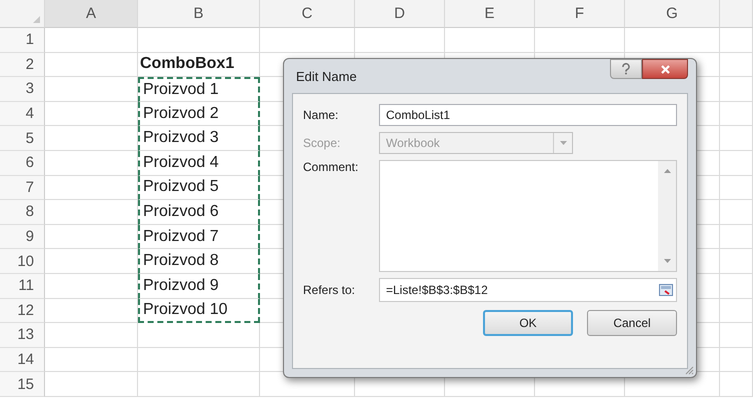 This screenshot has width=753, height=402. What do you see at coordinates (580, 14) in the screenshot?
I see `column-header: F` at bounding box center [580, 14].